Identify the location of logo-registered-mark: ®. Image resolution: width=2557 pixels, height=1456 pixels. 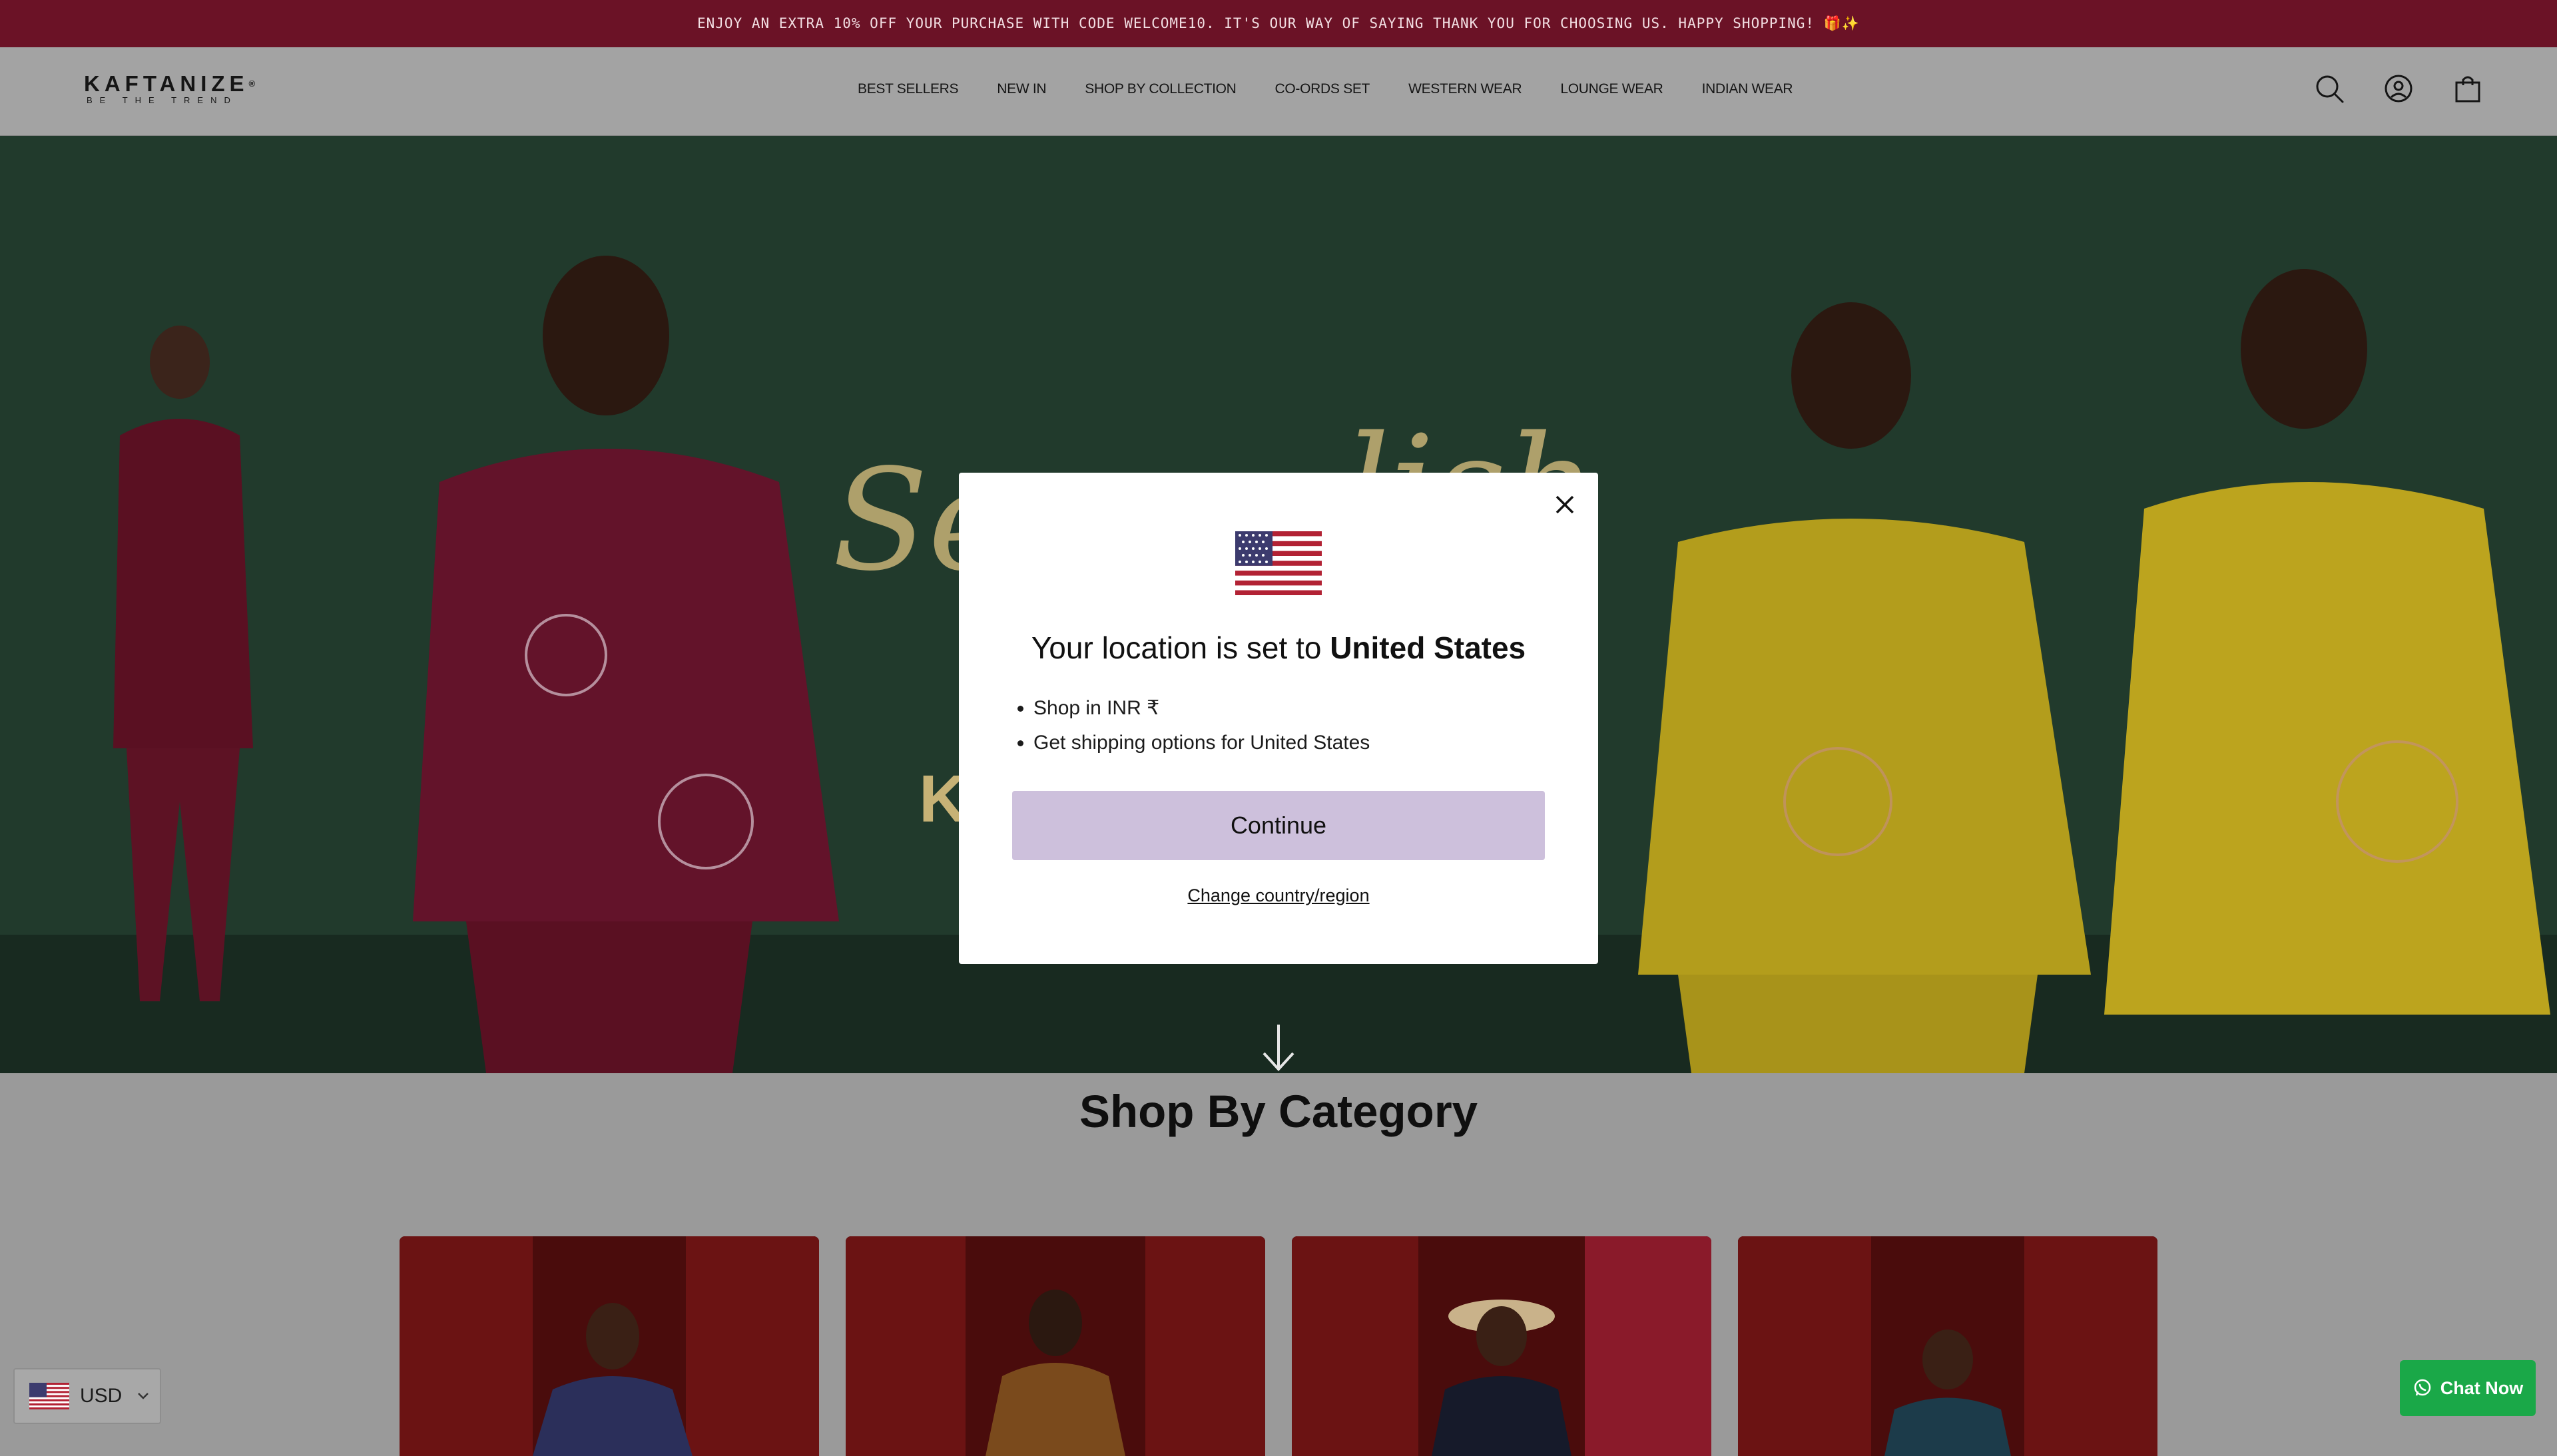
(252, 84).